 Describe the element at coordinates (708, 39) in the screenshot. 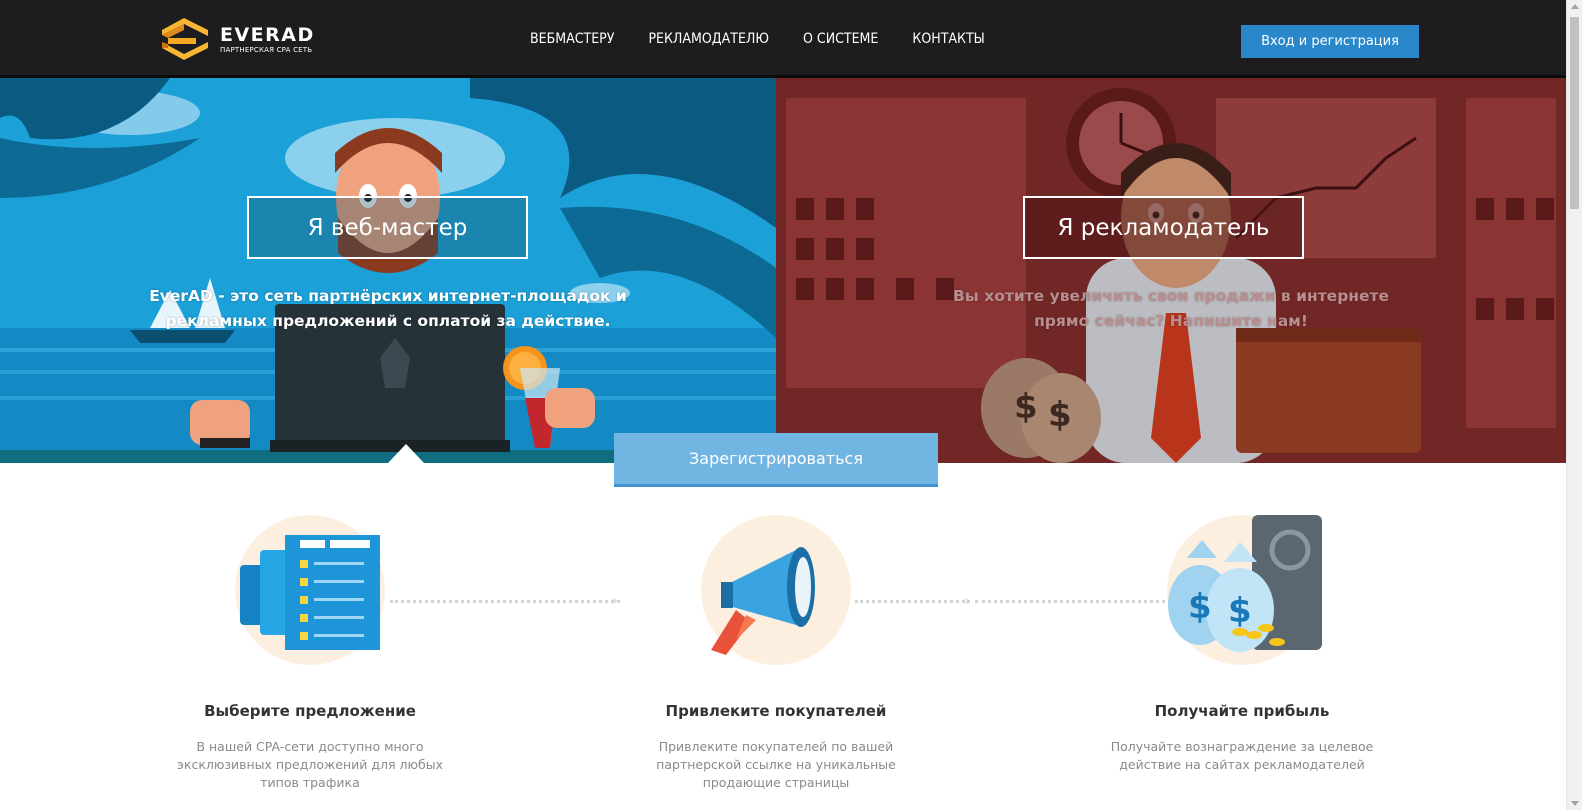

I see `nav-item-advertiser: РЕКЛАМОДАТЕЛЮ` at that location.